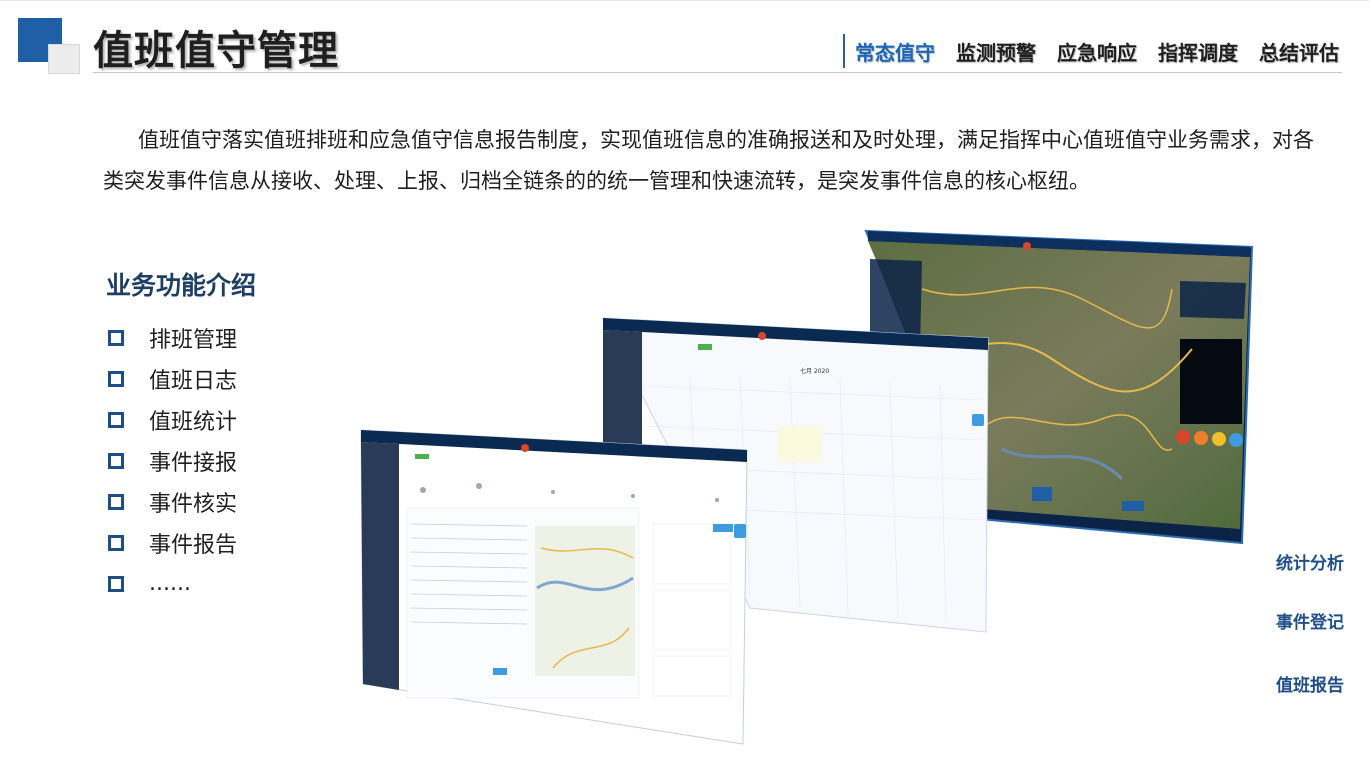 This screenshot has width=1369, height=772. What do you see at coordinates (1201, 438) in the screenshot?
I see `alert-orange-icon` at bounding box center [1201, 438].